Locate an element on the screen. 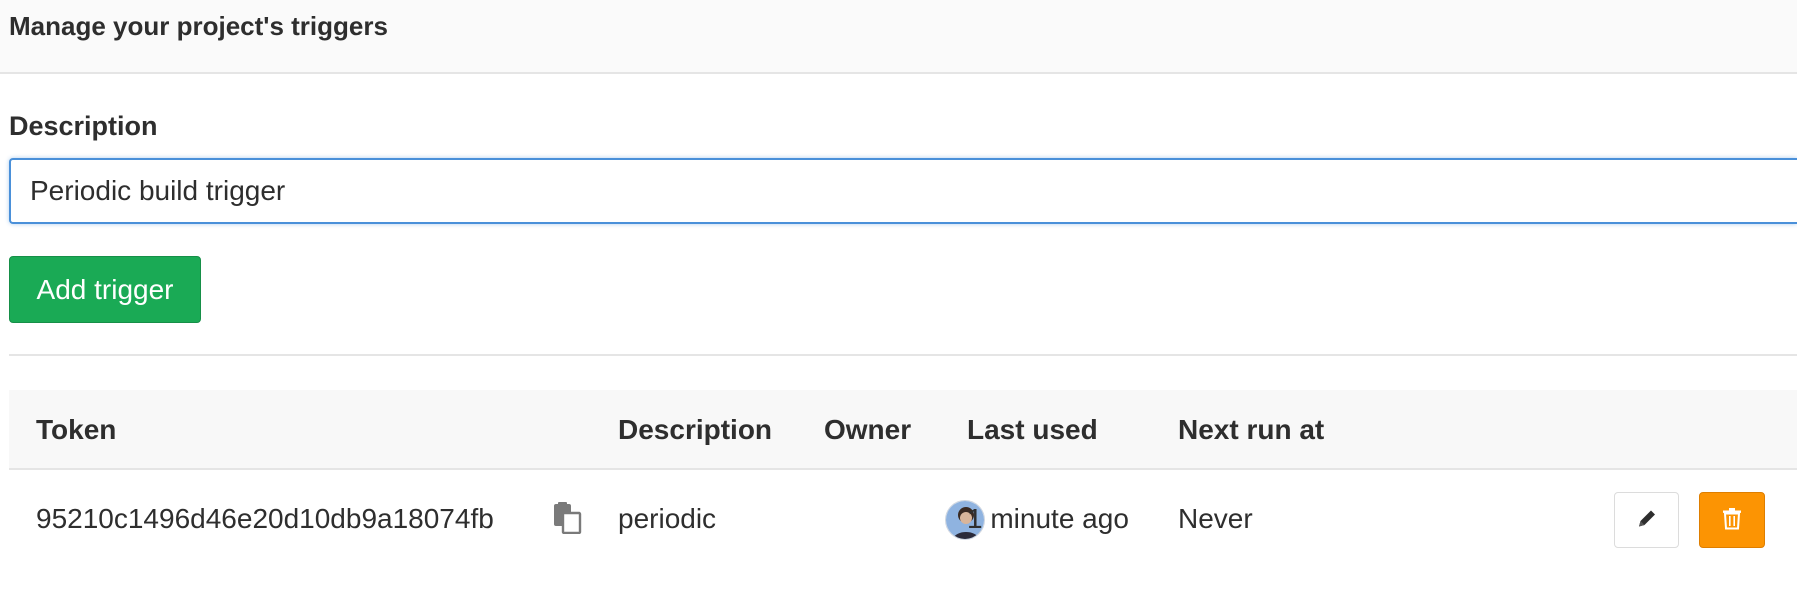  column-header-token: Token is located at coordinates (76, 429).